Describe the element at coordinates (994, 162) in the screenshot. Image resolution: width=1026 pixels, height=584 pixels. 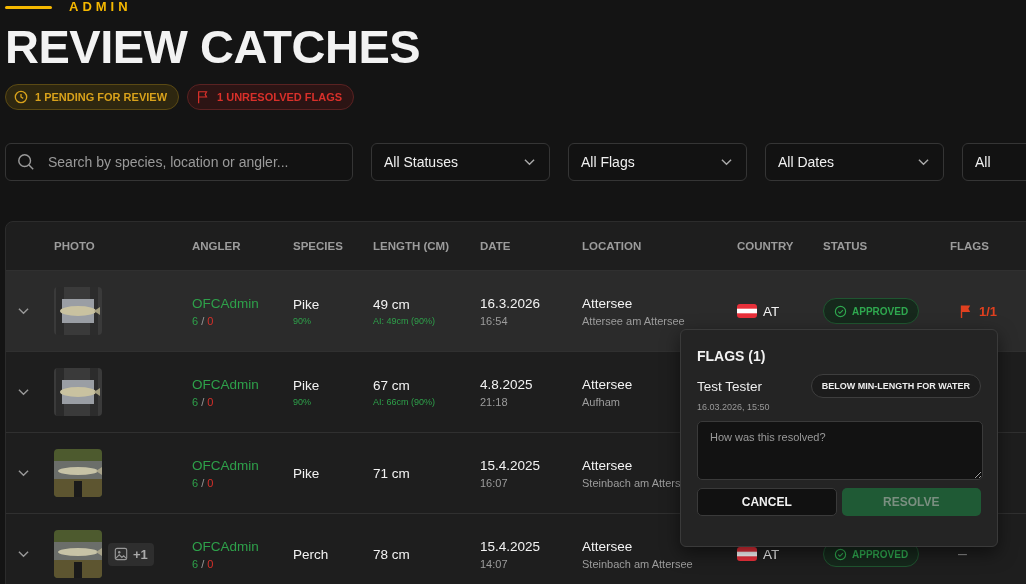
I see `filter-dropdown: All` at that location.